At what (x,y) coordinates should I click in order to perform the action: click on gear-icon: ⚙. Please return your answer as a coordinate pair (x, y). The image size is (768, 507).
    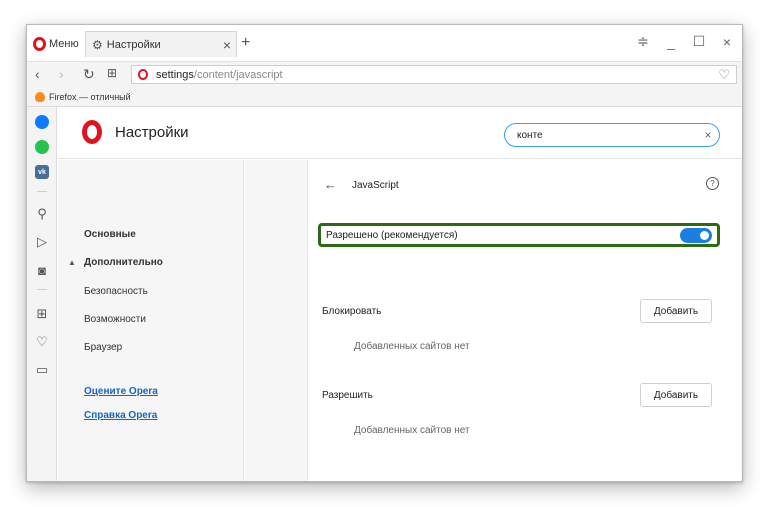
    Looking at the image, I should click on (97, 44).